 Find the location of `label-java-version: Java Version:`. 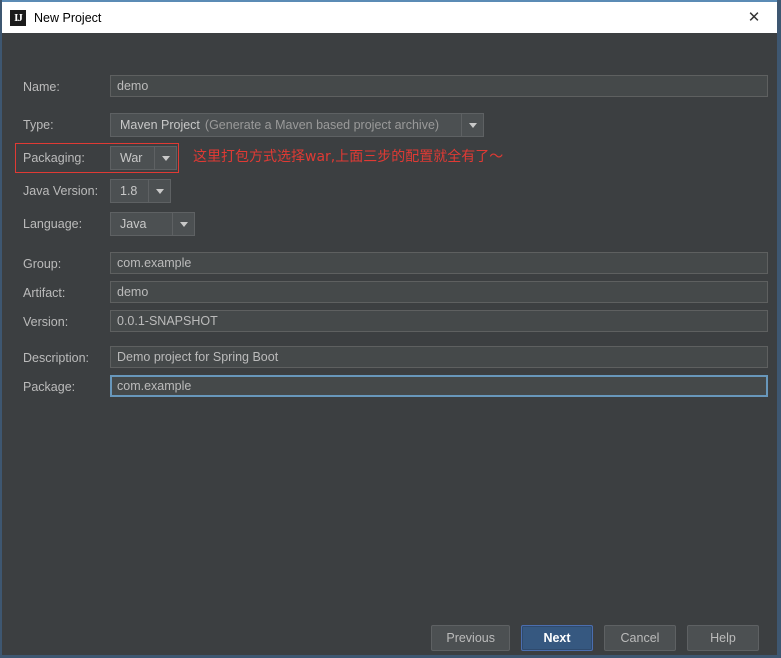

label-java-version: Java Version: is located at coordinates (61, 191).